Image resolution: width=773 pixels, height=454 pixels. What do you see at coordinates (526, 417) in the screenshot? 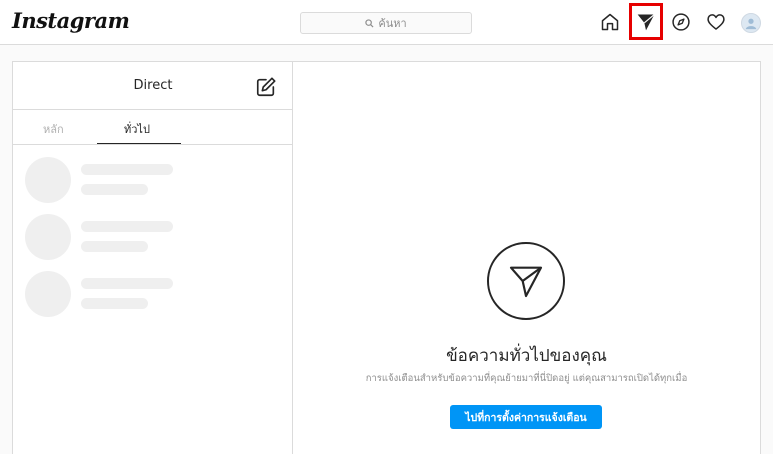
I see `notification-settings-button: ไปที่การตั้งค่าการแจ้งเตือน` at bounding box center [526, 417].